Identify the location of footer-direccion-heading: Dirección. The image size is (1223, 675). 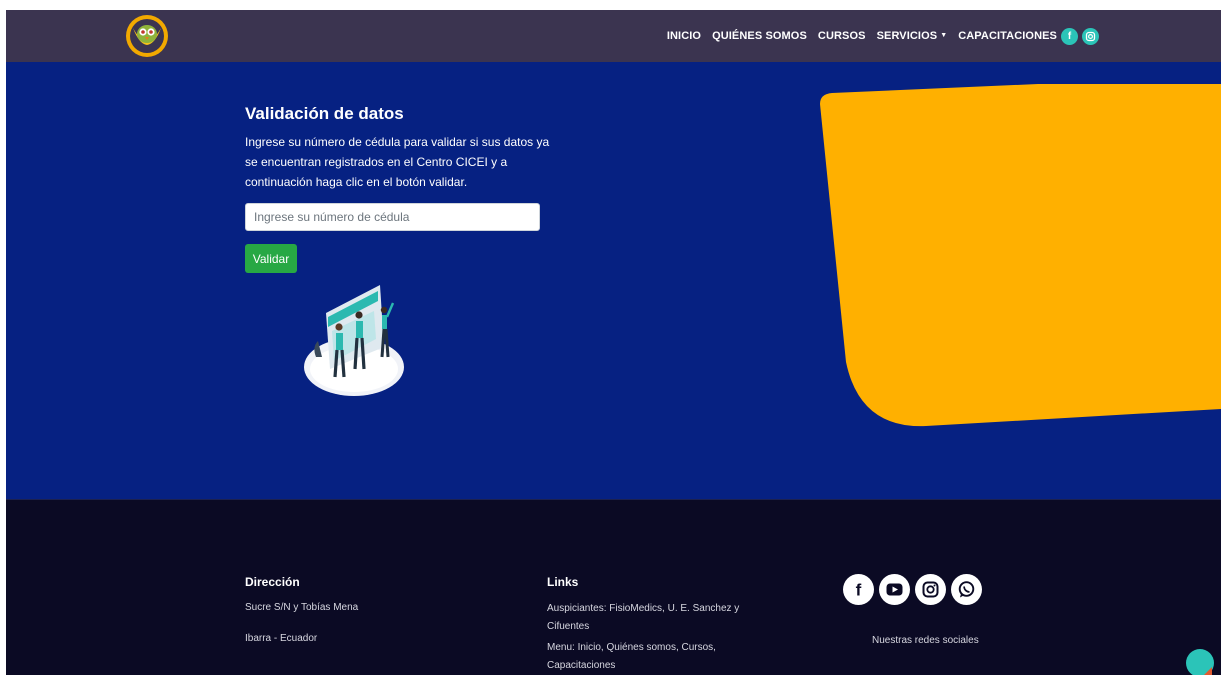
(272, 582).